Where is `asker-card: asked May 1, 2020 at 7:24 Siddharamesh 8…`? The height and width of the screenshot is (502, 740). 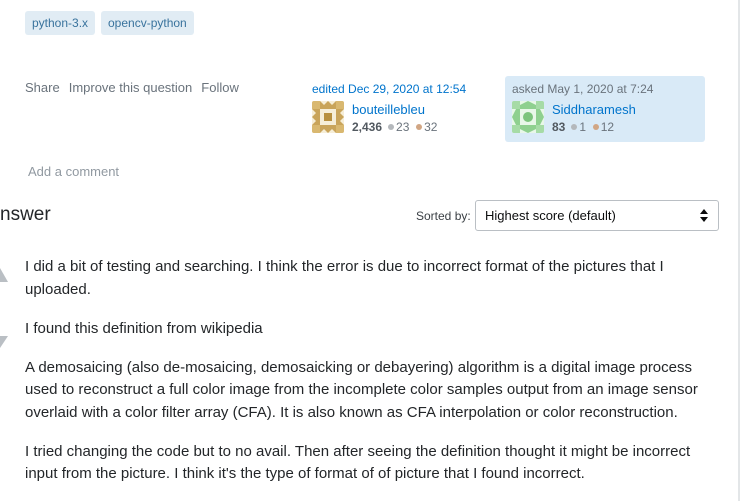 asker-card: asked May 1, 2020 at 7:24 Siddharamesh 8… is located at coordinates (605, 109).